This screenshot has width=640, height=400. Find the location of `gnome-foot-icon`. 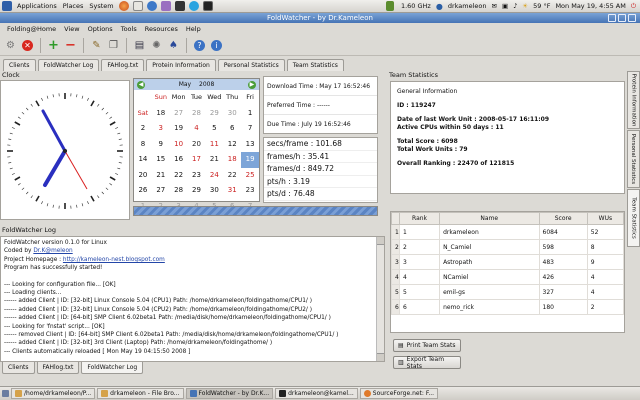

gnome-foot-icon is located at coordinates (7, 6).